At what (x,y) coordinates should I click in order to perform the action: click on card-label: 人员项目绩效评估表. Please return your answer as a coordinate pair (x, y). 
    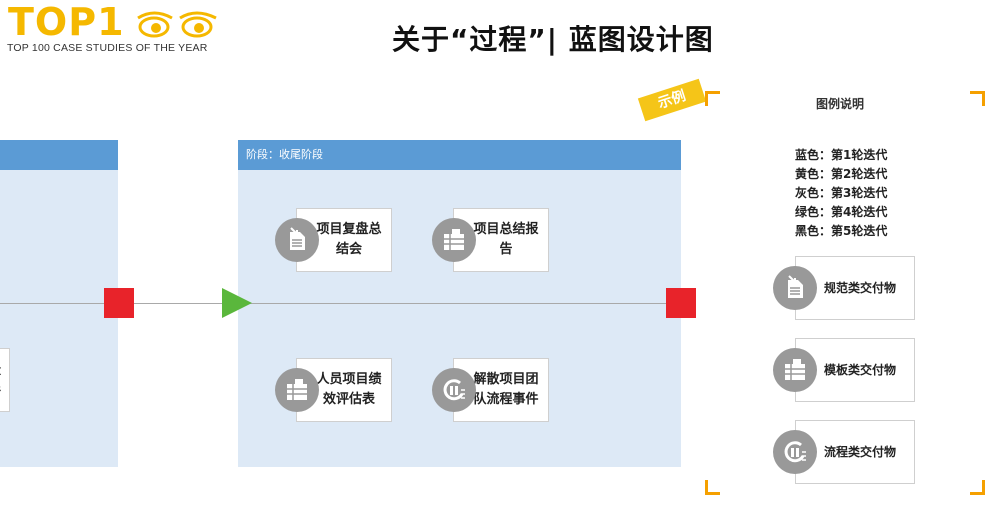
    Looking at the image, I should click on (349, 389).